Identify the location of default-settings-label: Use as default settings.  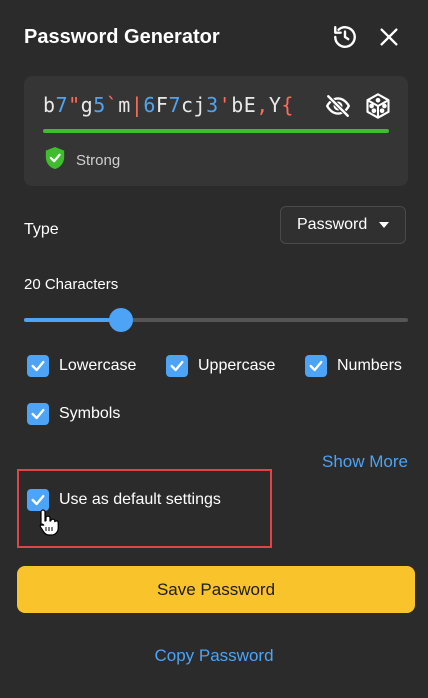
(140, 499).